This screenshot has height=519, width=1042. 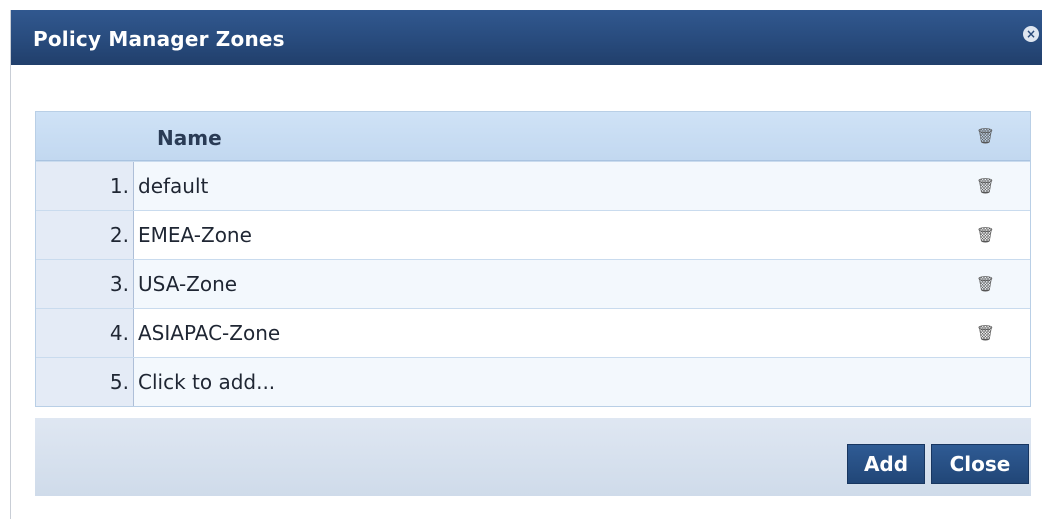 I want to click on table-row: 1. default 🗑, so click(x=533, y=185).